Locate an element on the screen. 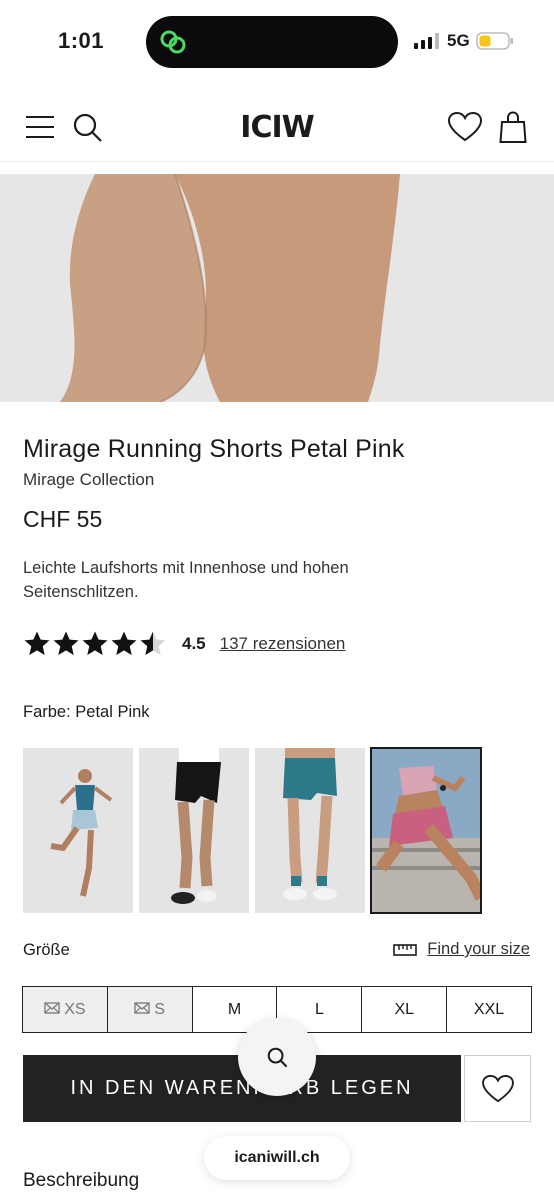 The width and height of the screenshot is (554, 1200). size-option-xxl: XXL is located at coordinates (489, 1009).